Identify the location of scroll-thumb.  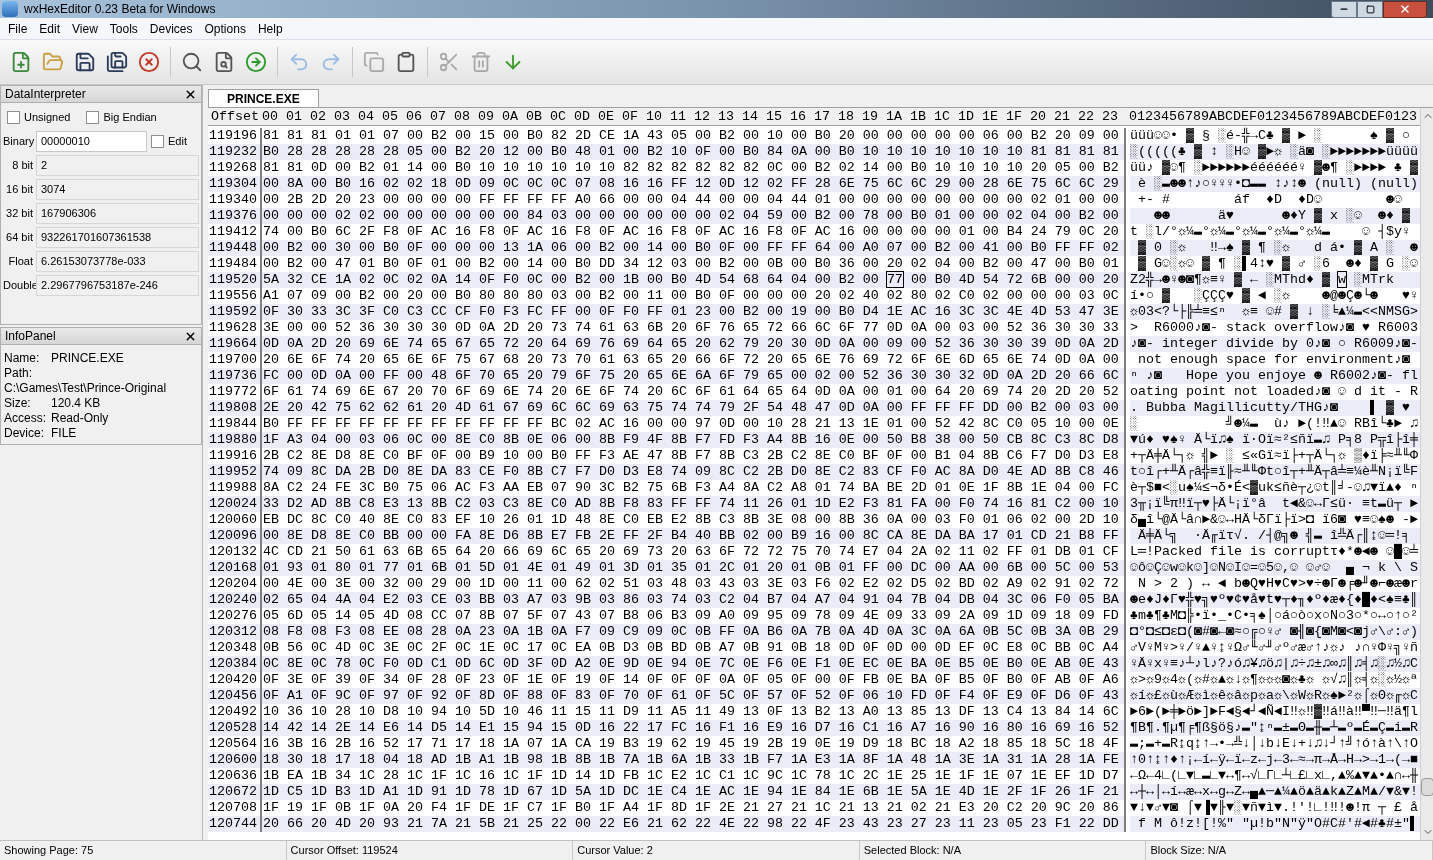
(1427, 787).